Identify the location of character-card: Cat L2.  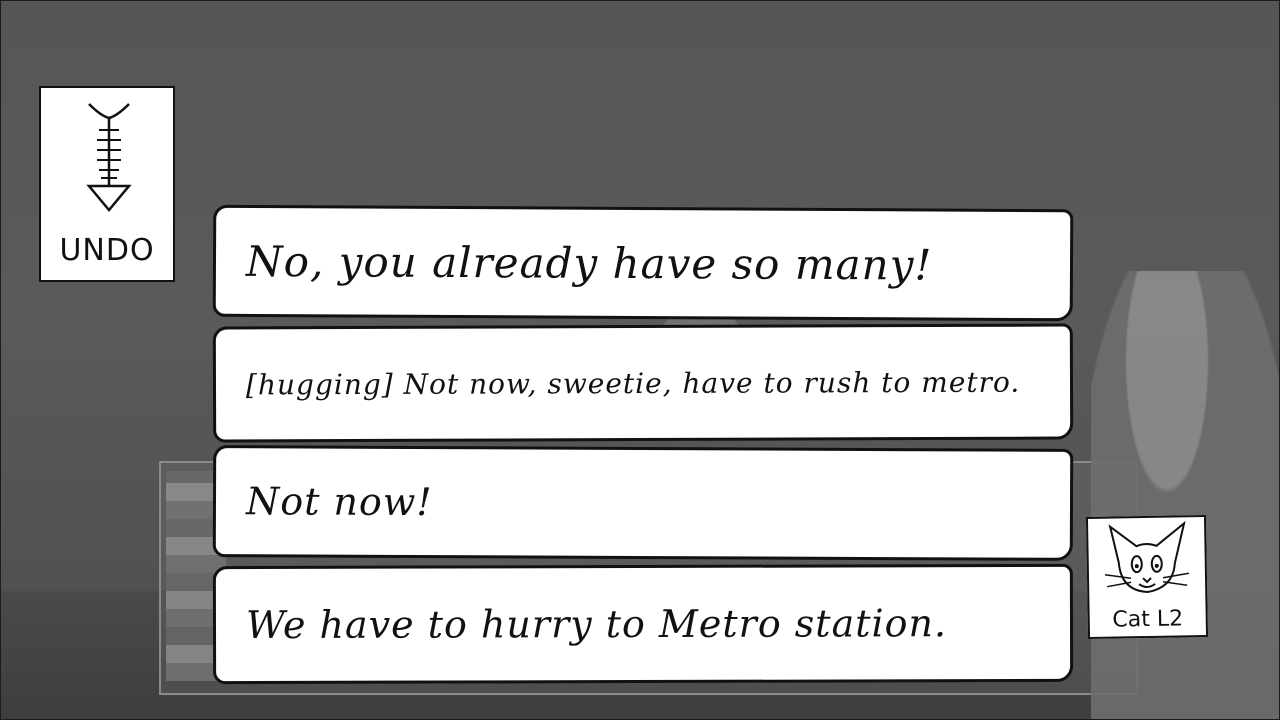
(1147, 577).